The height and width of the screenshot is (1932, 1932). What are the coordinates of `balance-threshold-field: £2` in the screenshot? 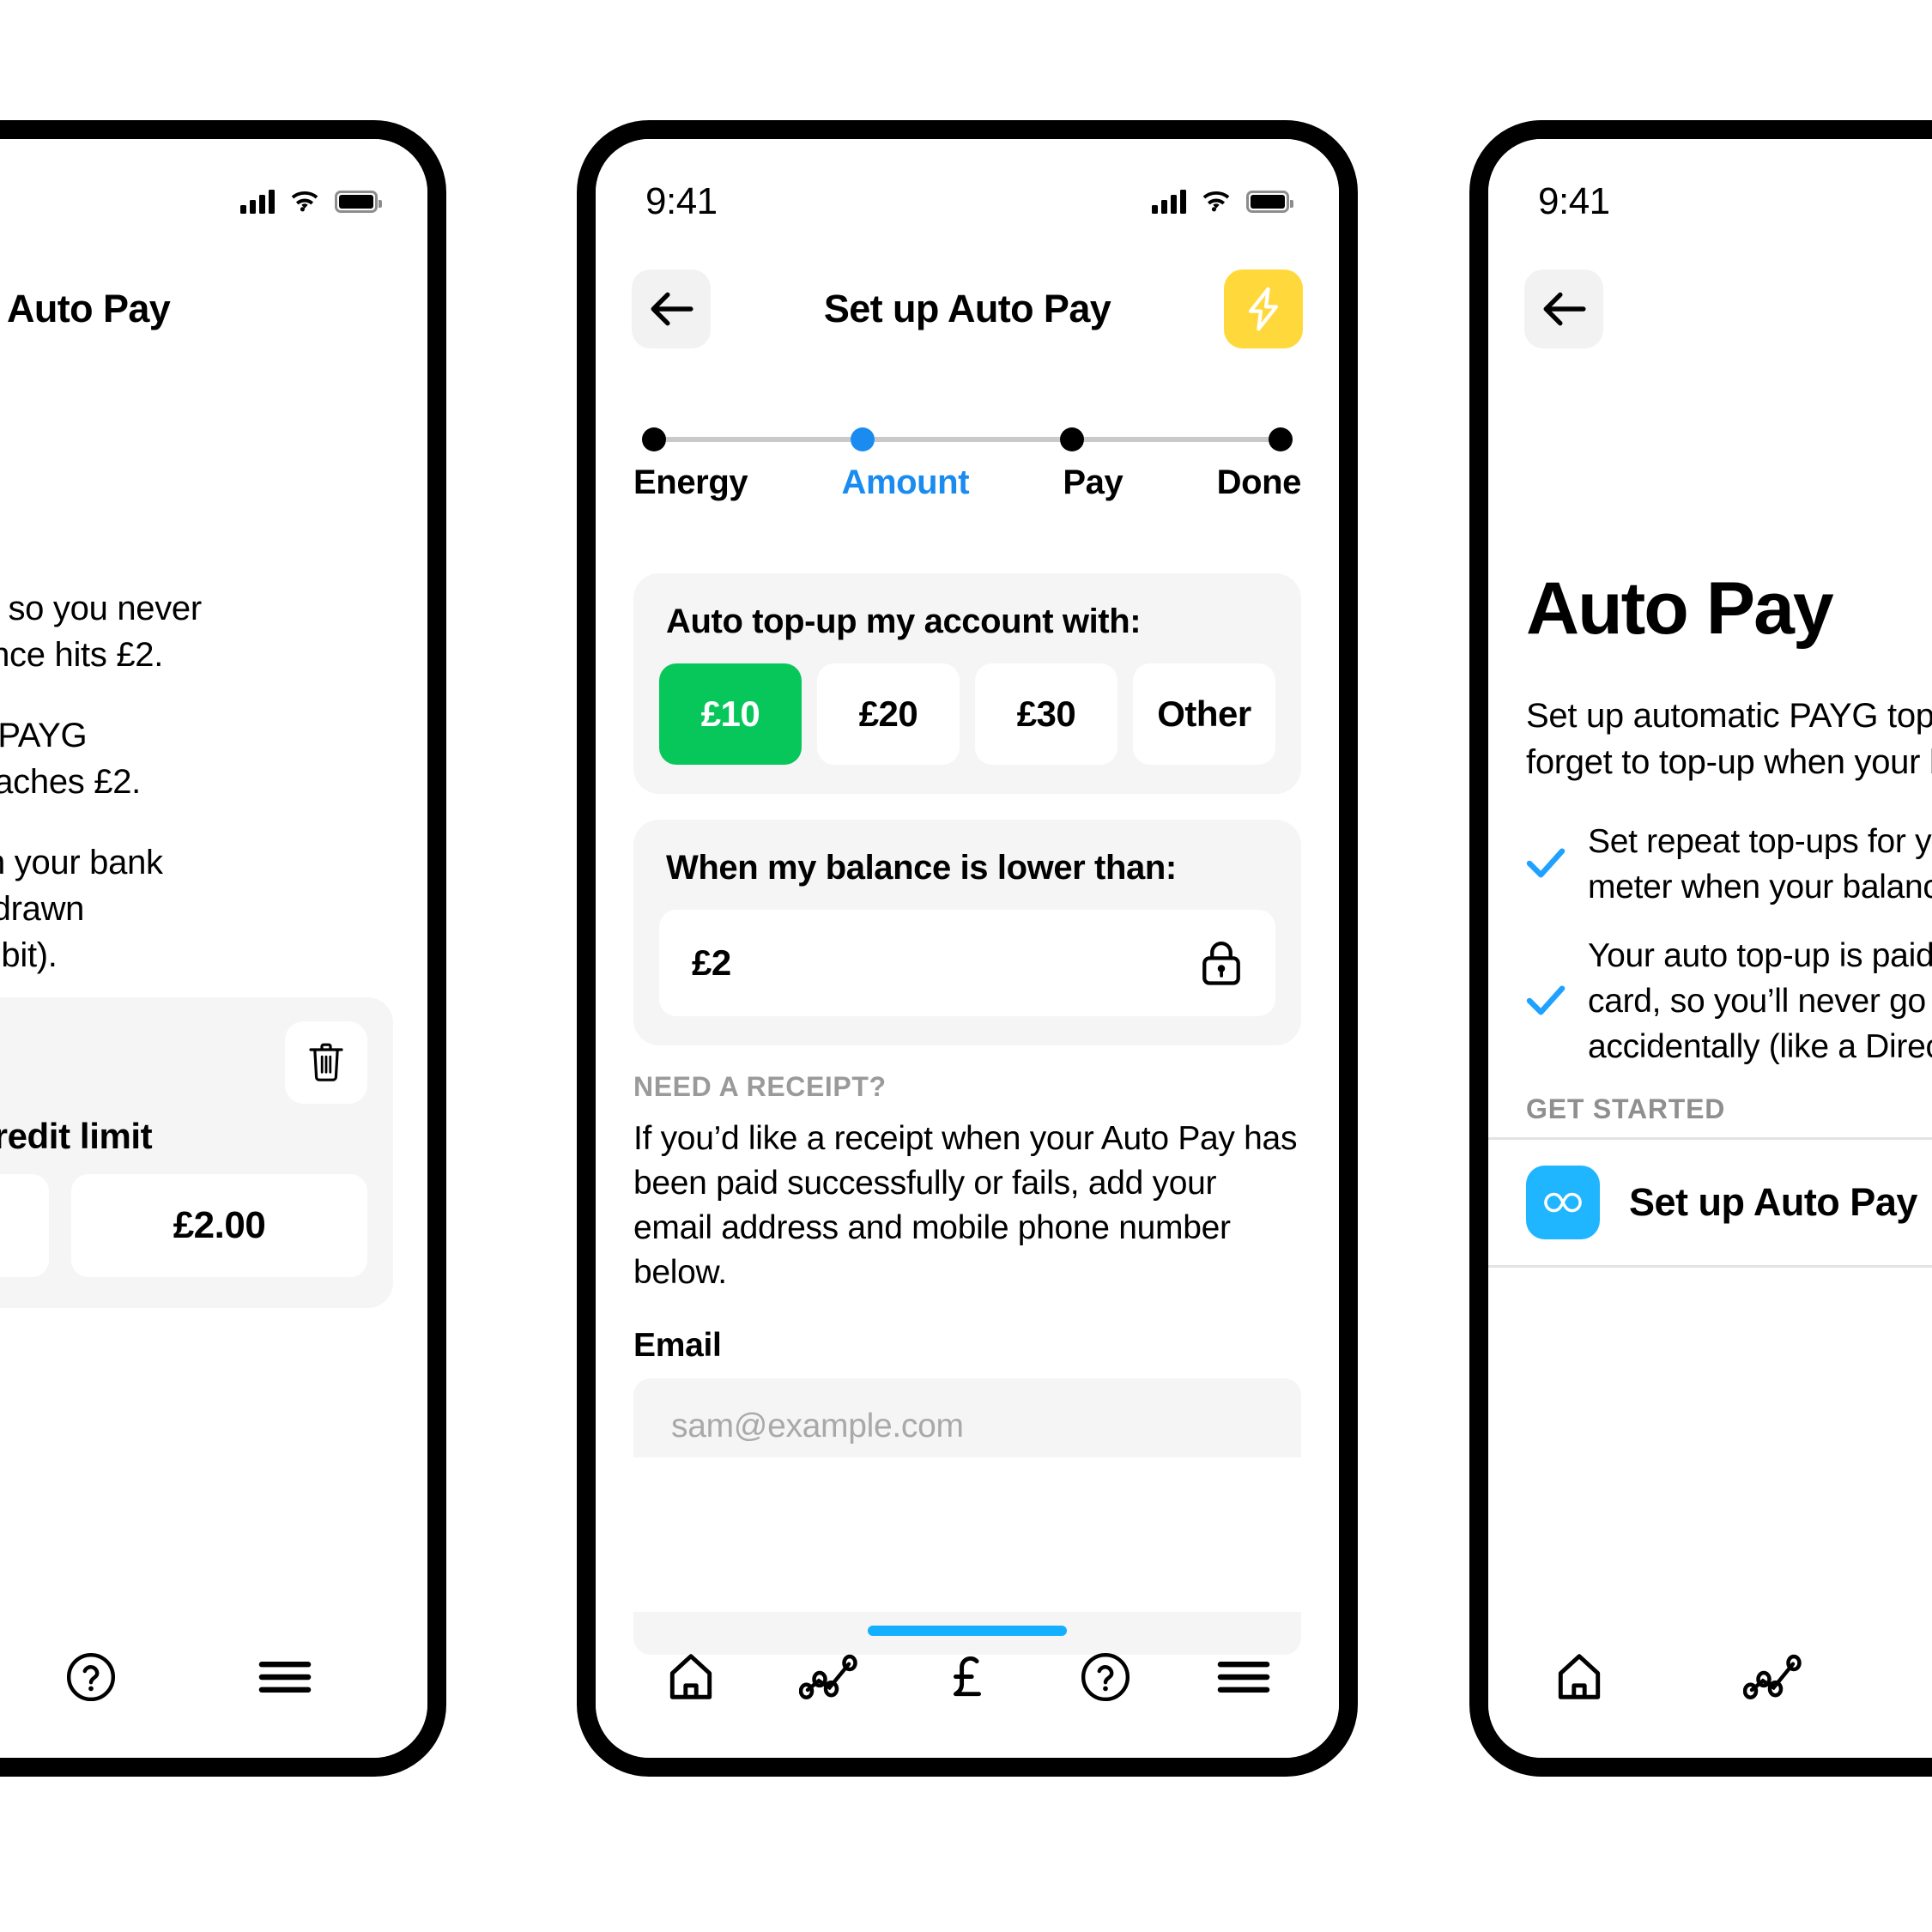 It's located at (967, 963).